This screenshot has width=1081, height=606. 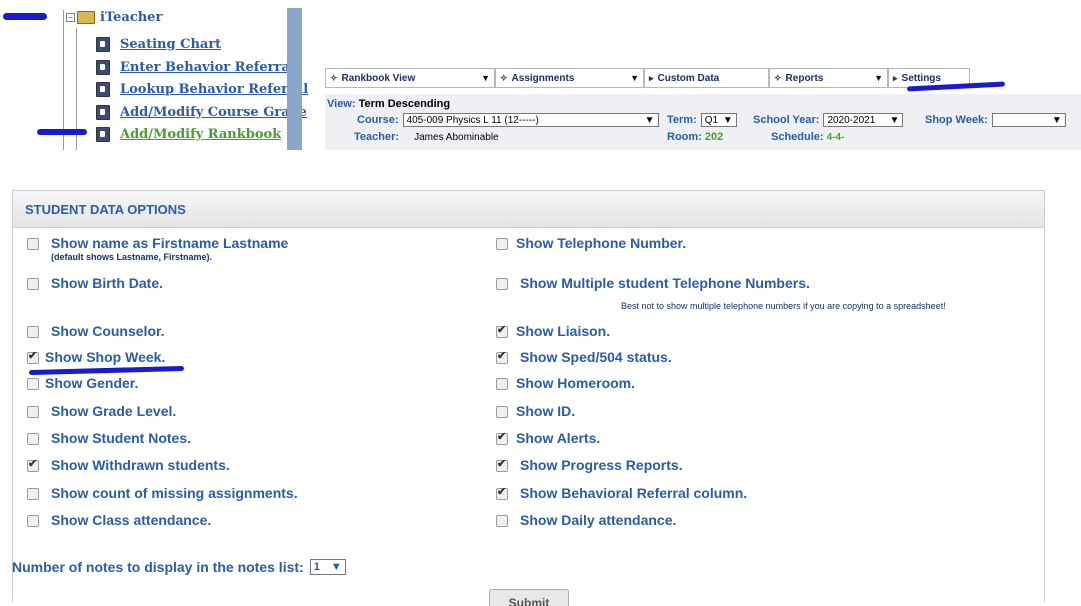 I want to click on term-line: Term: Q1 ▼, so click(x=702, y=120).